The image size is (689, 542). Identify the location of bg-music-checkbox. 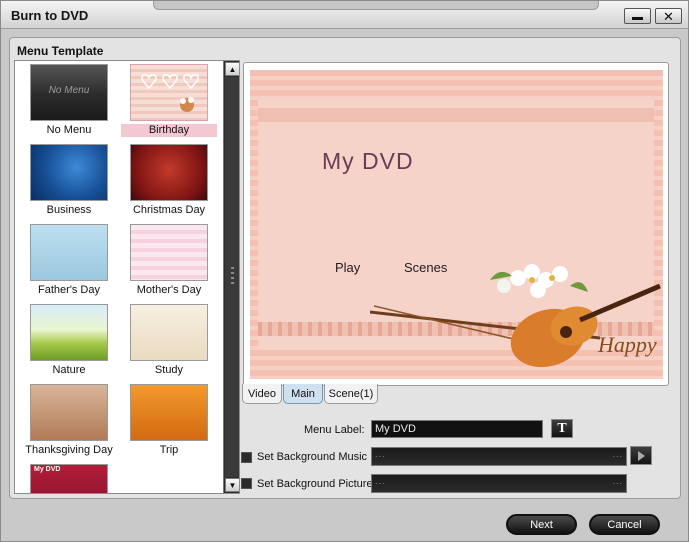
(246, 457).